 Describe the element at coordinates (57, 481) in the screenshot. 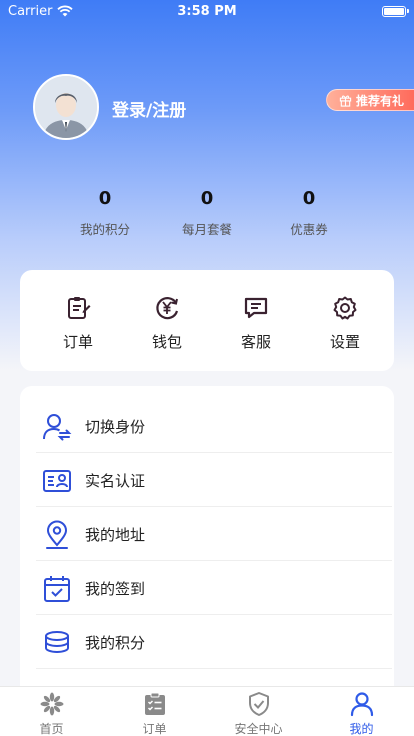

I see `id-card-icon` at that location.